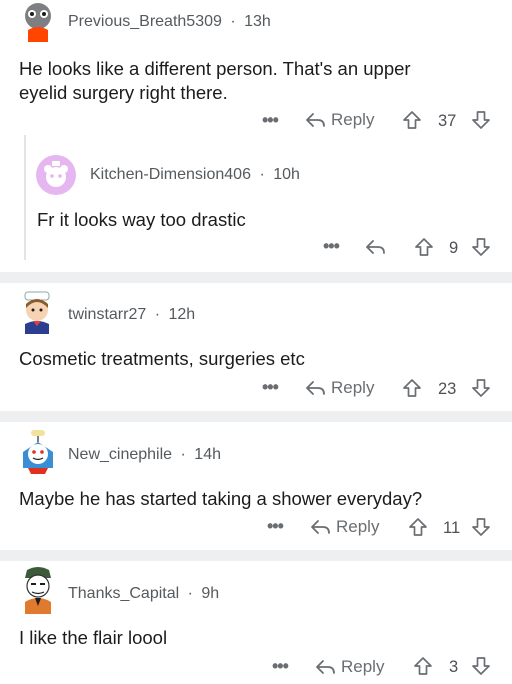  What do you see at coordinates (452, 528) in the screenshot?
I see `vote-count: 11` at bounding box center [452, 528].